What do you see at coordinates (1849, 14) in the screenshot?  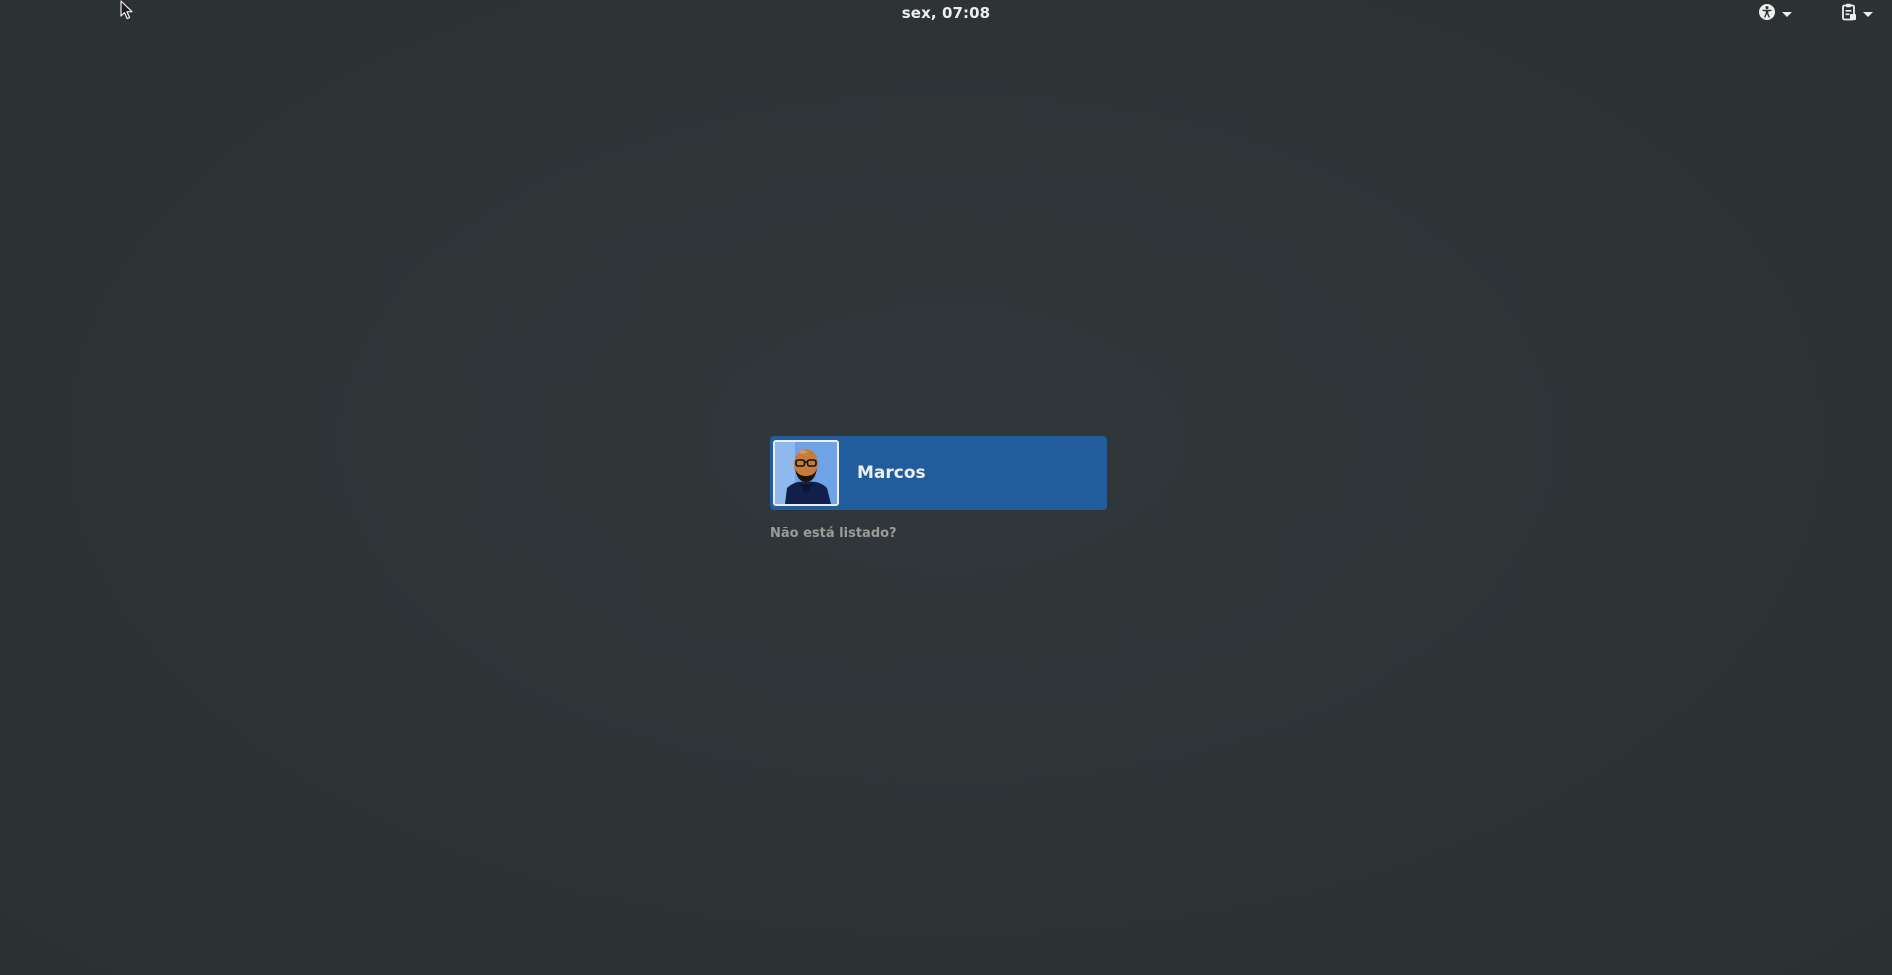 I see `clipboard-icon` at bounding box center [1849, 14].